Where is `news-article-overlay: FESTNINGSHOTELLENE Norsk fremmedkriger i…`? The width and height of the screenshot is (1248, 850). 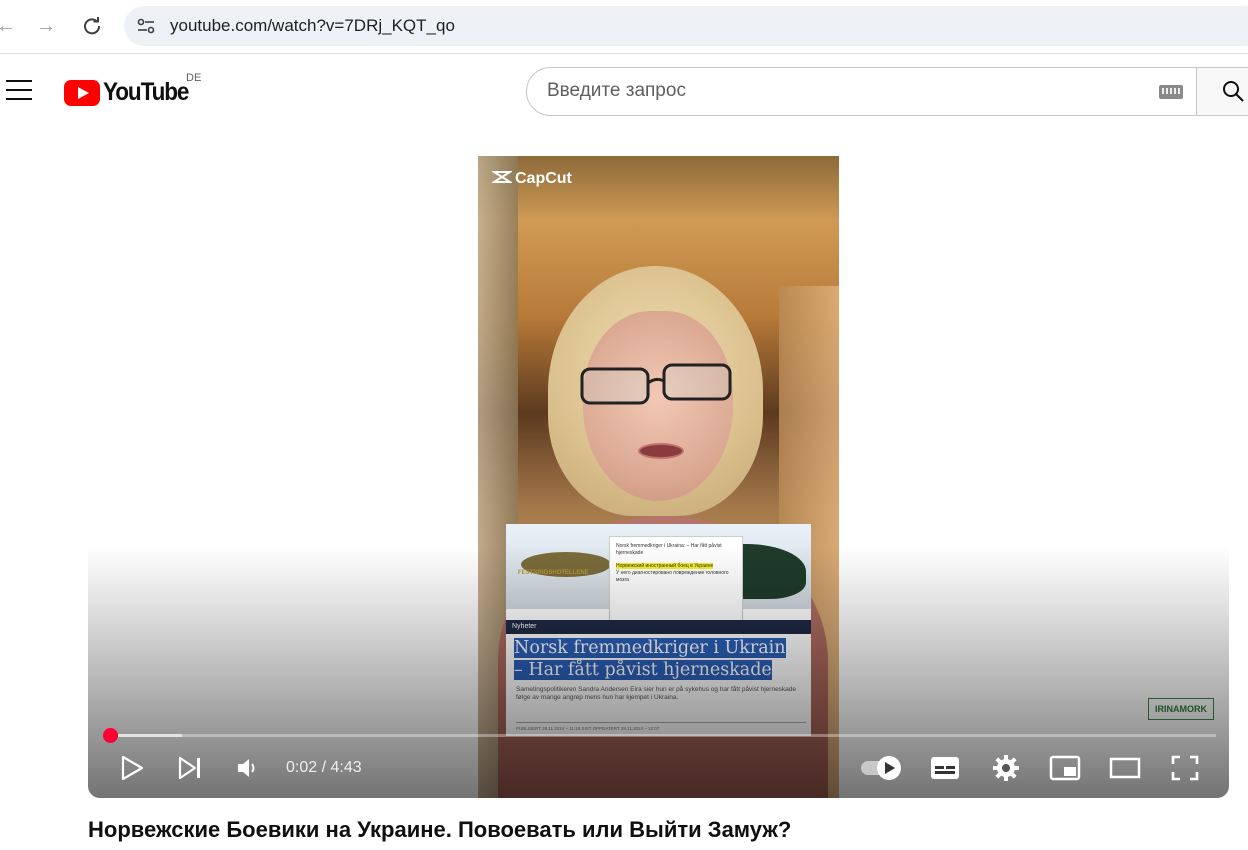 news-article-overlay: FESTNINGSHOTELLENE Norsk fremmedkriger i… is located at coordinates (658, 630).